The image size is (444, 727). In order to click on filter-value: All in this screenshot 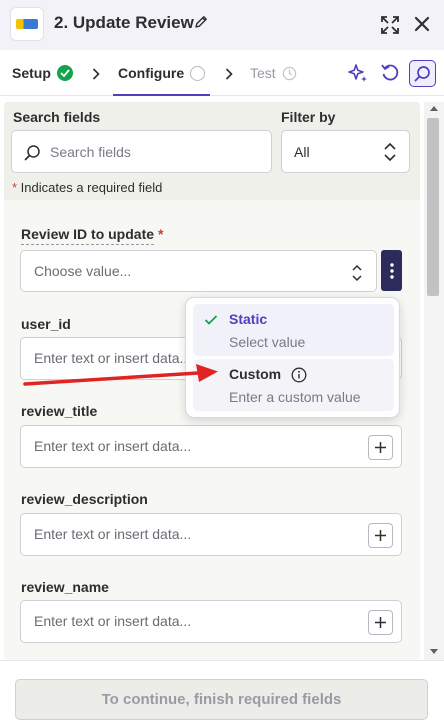, I will do `click(302, 152)`.